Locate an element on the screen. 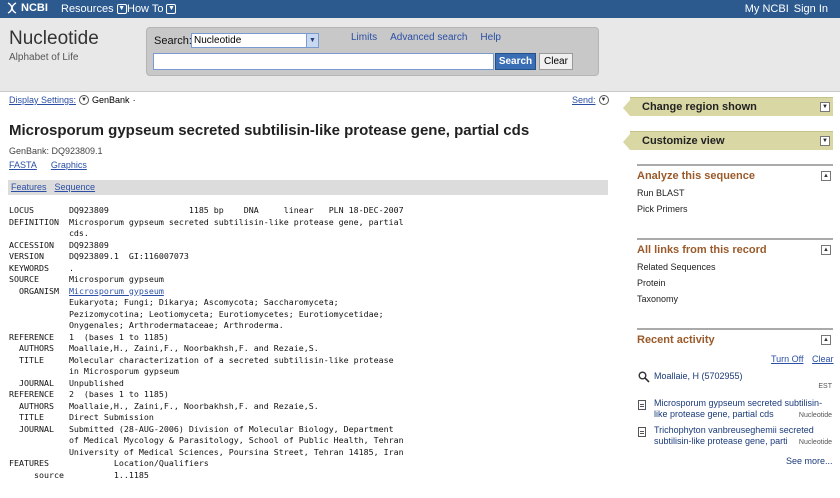 The height and width of the screenshot is (498, 840). my-ncbi-link: My NCBI is located at coordinates (767, 9).